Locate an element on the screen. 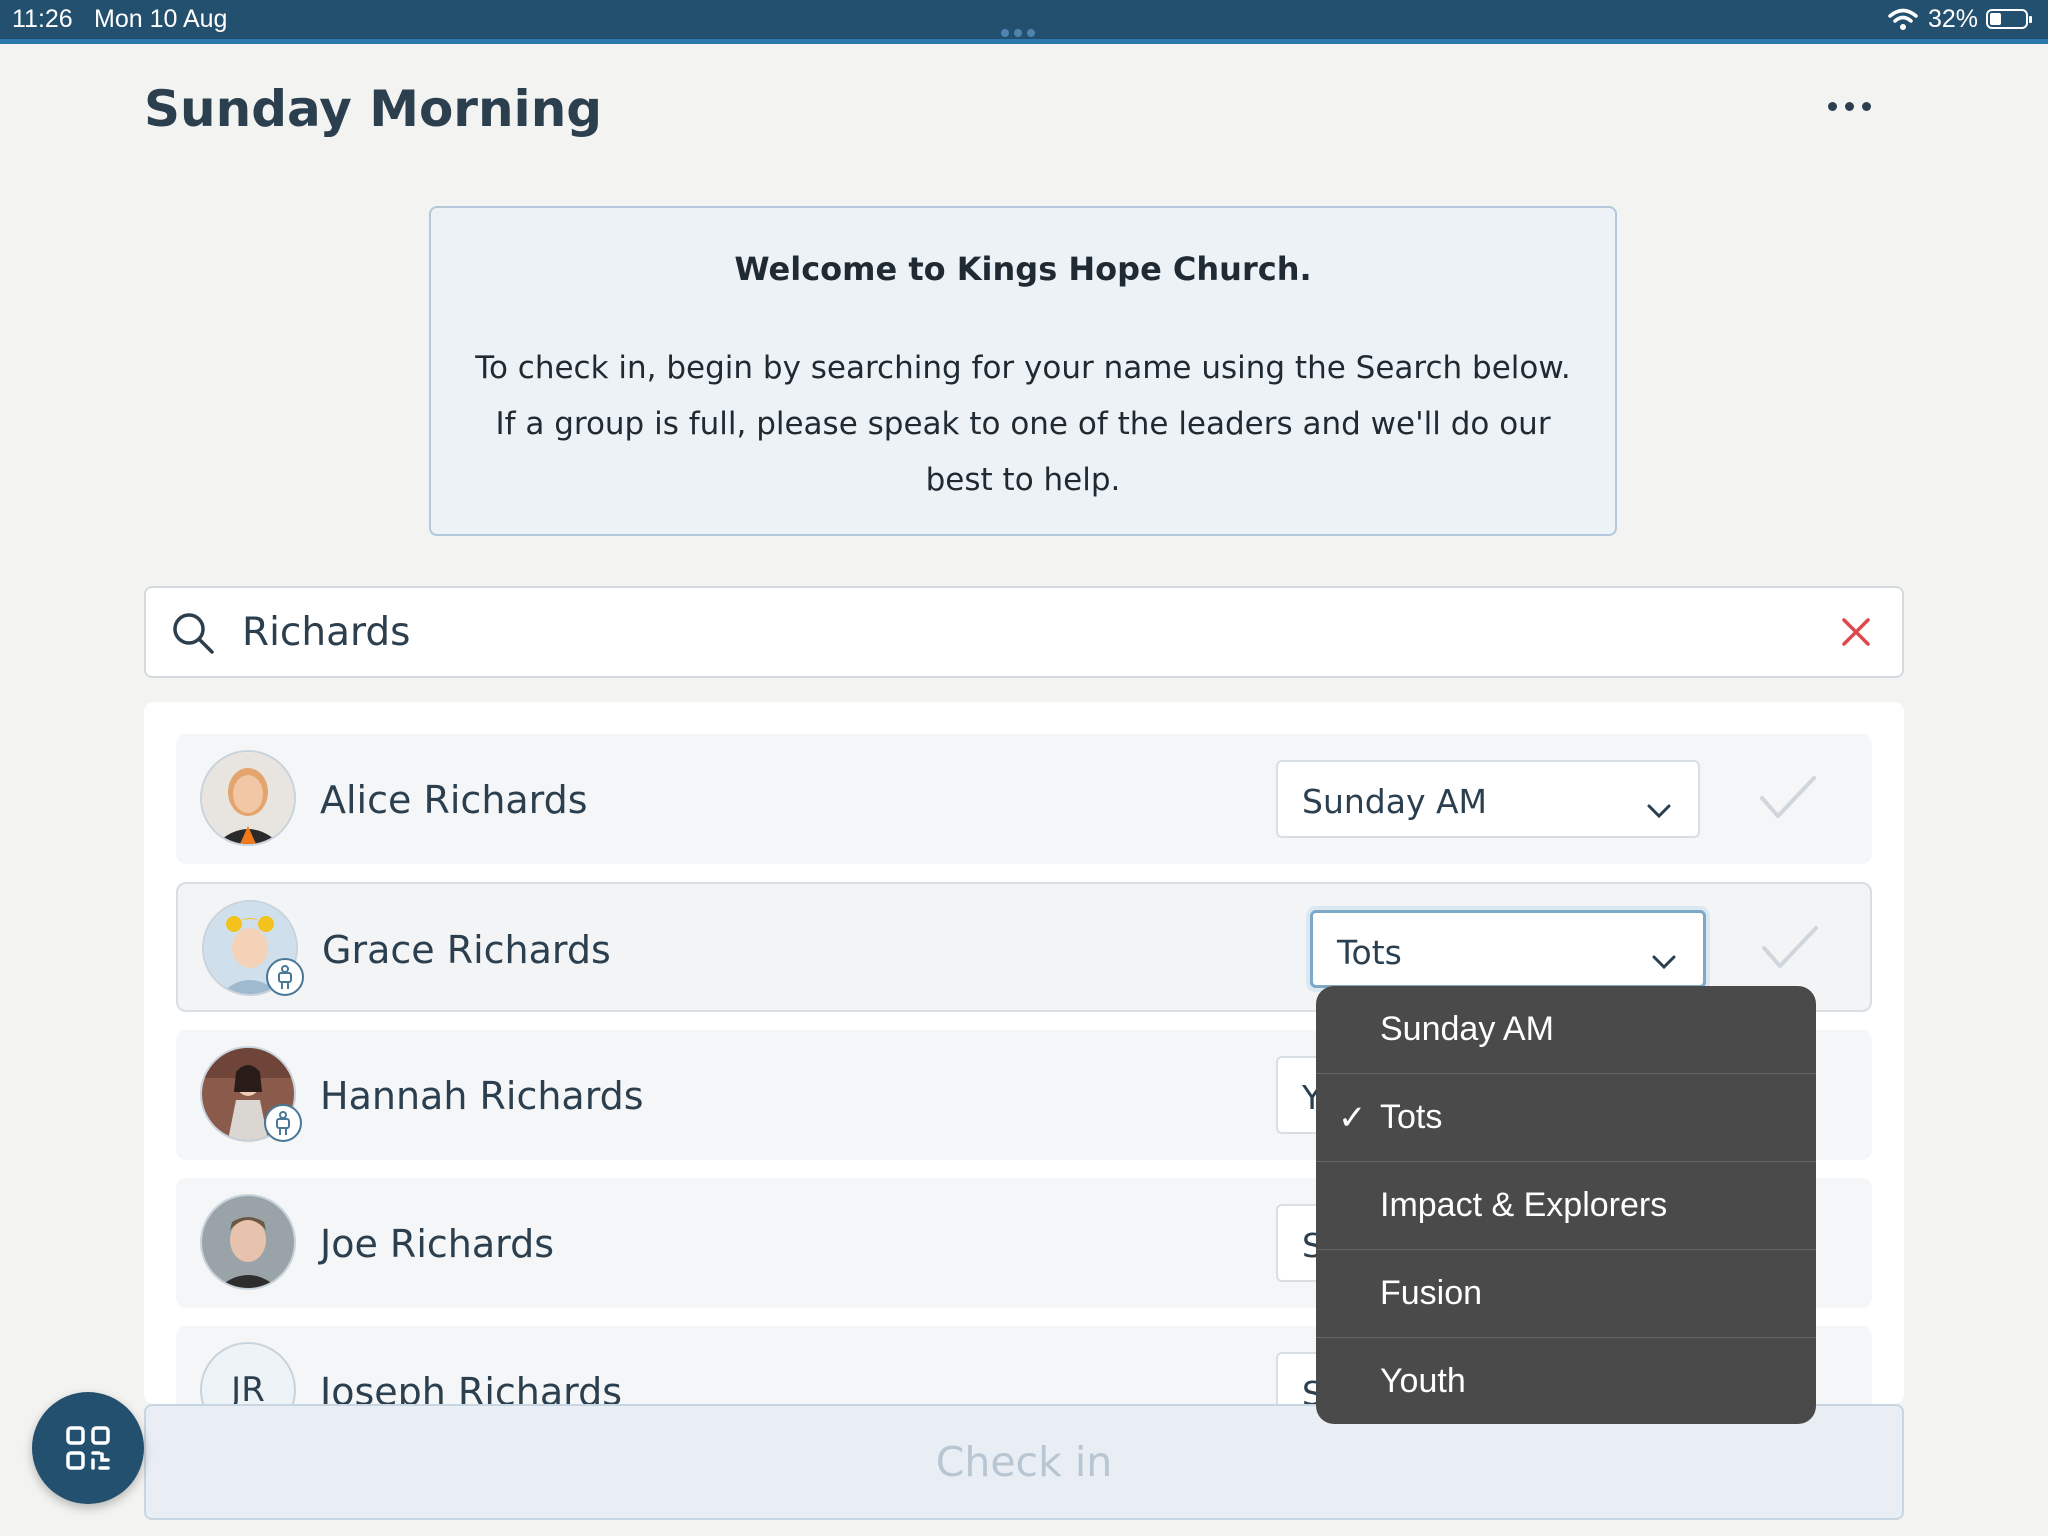 The image size is (2048, 1536). status-accent-line is located at coordinates (1024, 41).